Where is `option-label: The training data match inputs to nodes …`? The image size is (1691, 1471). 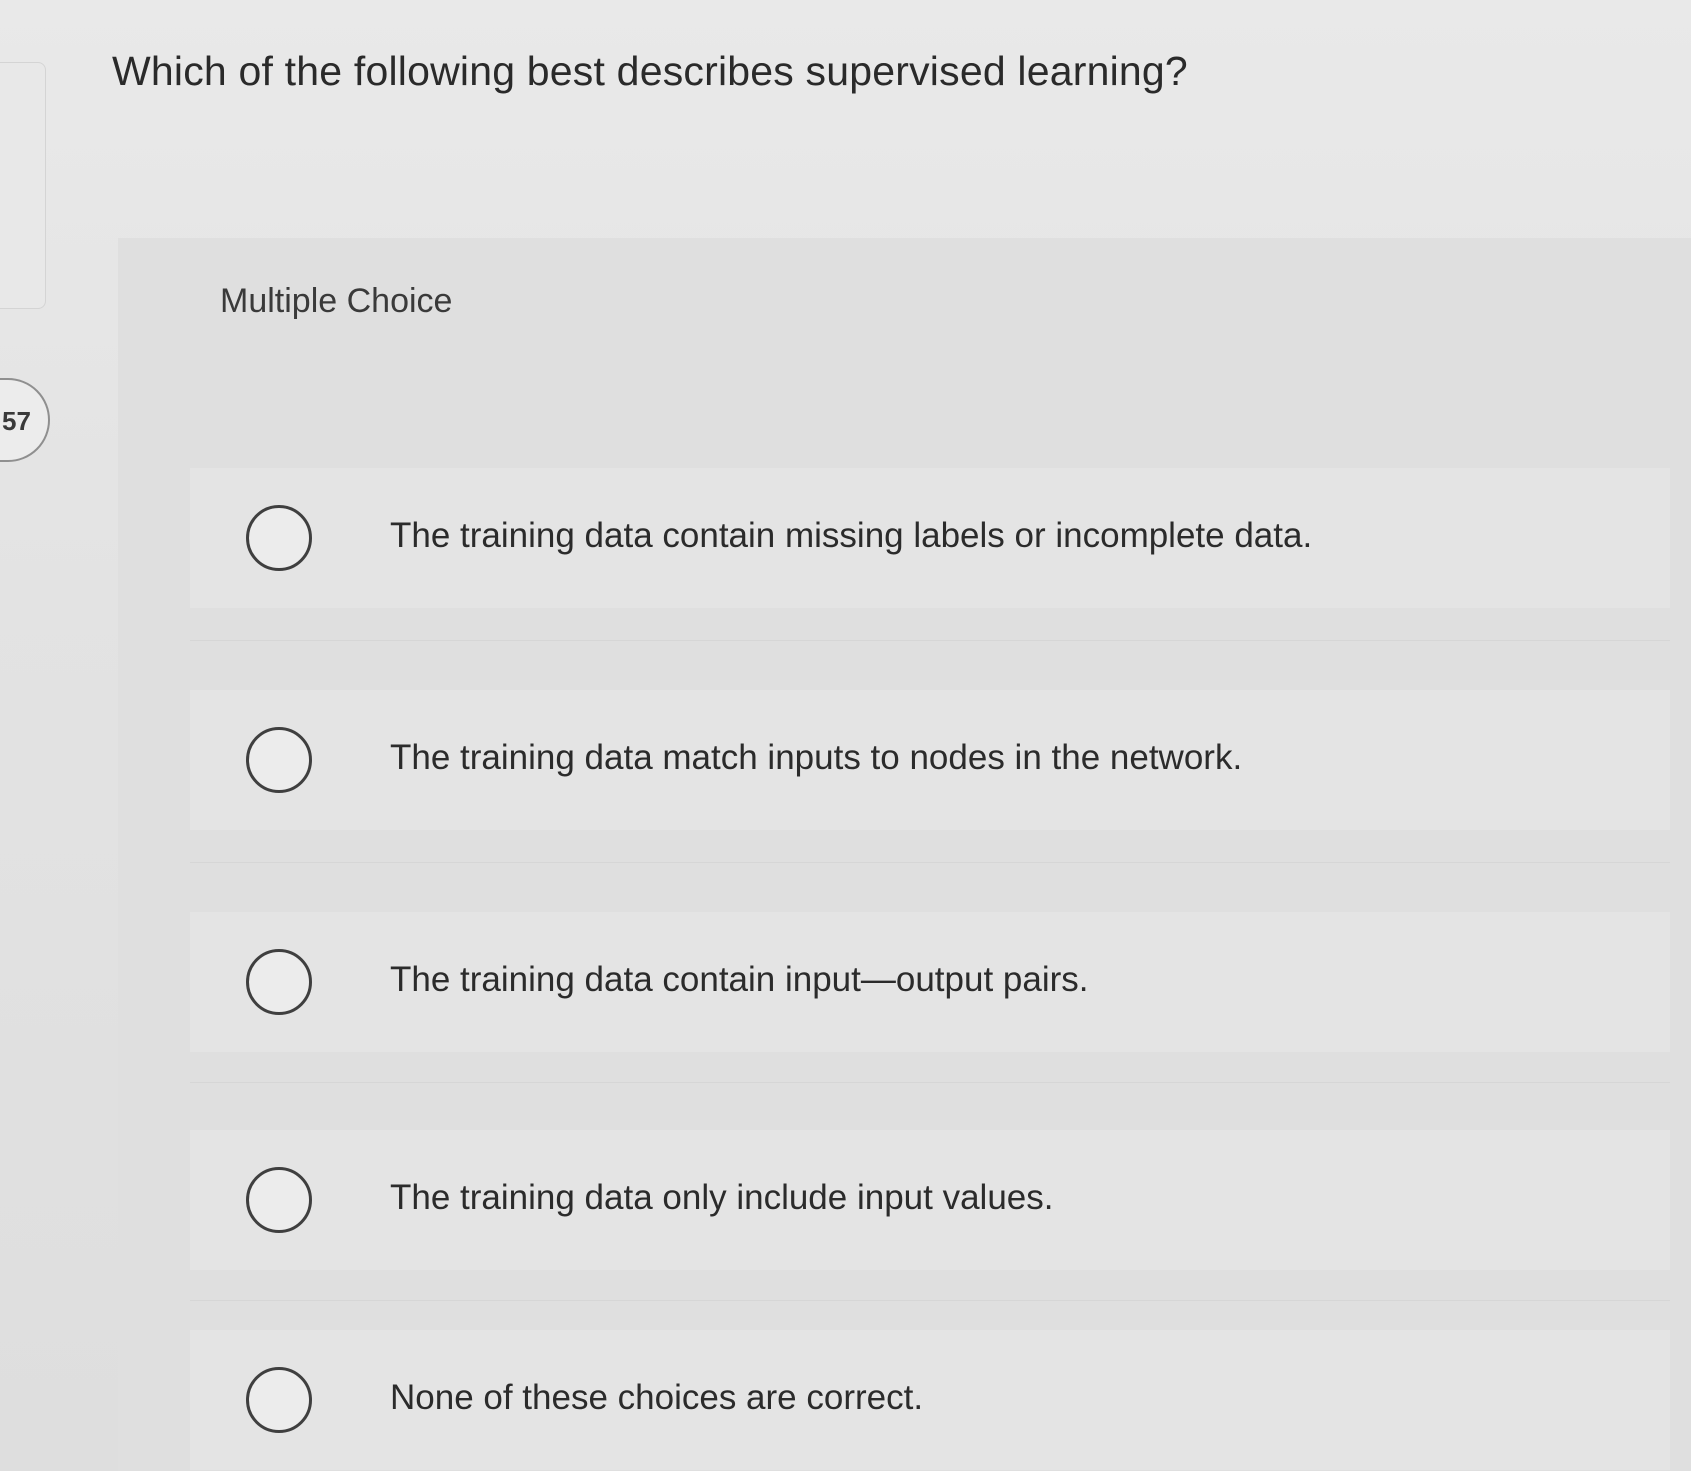 option-label: The training data match inputs to nodes … is located at coordinates (816, 757).